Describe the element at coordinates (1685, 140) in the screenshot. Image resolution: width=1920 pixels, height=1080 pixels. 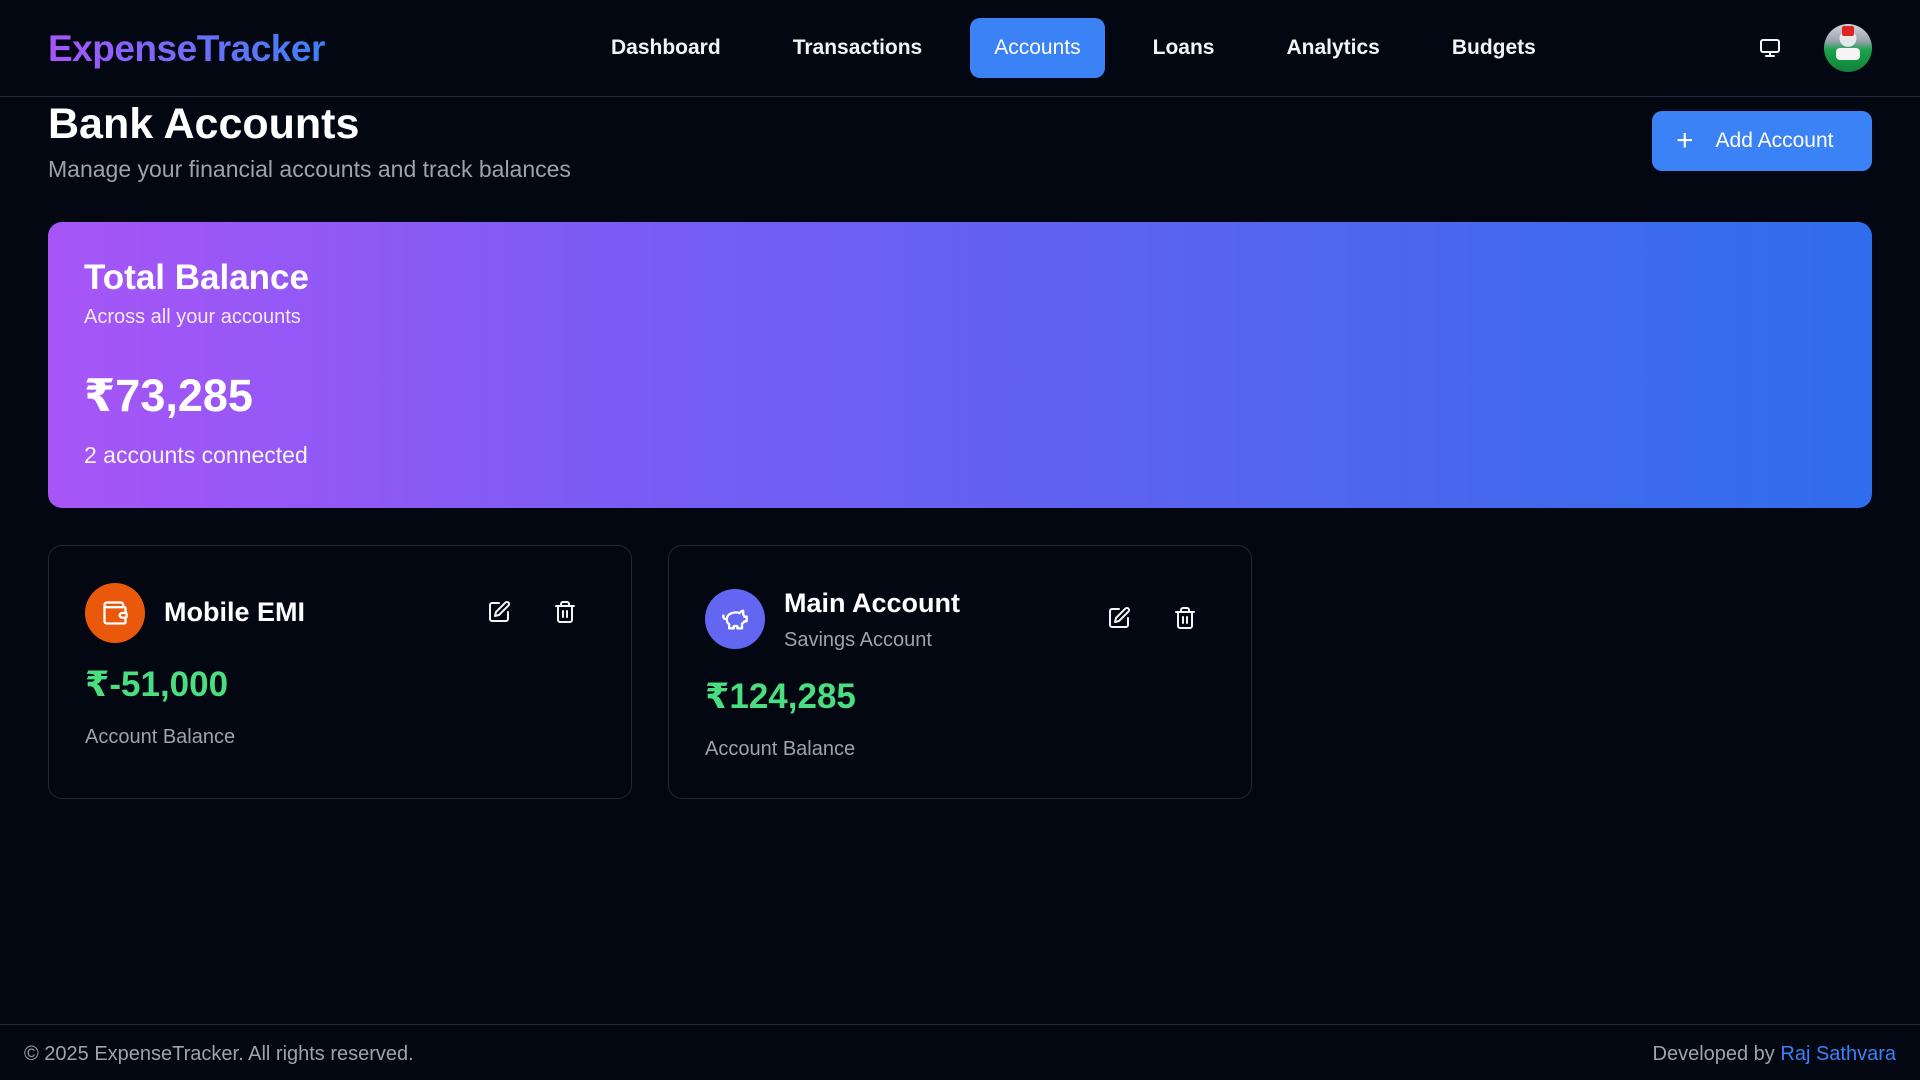
I see `plus-icon: +` at that location.